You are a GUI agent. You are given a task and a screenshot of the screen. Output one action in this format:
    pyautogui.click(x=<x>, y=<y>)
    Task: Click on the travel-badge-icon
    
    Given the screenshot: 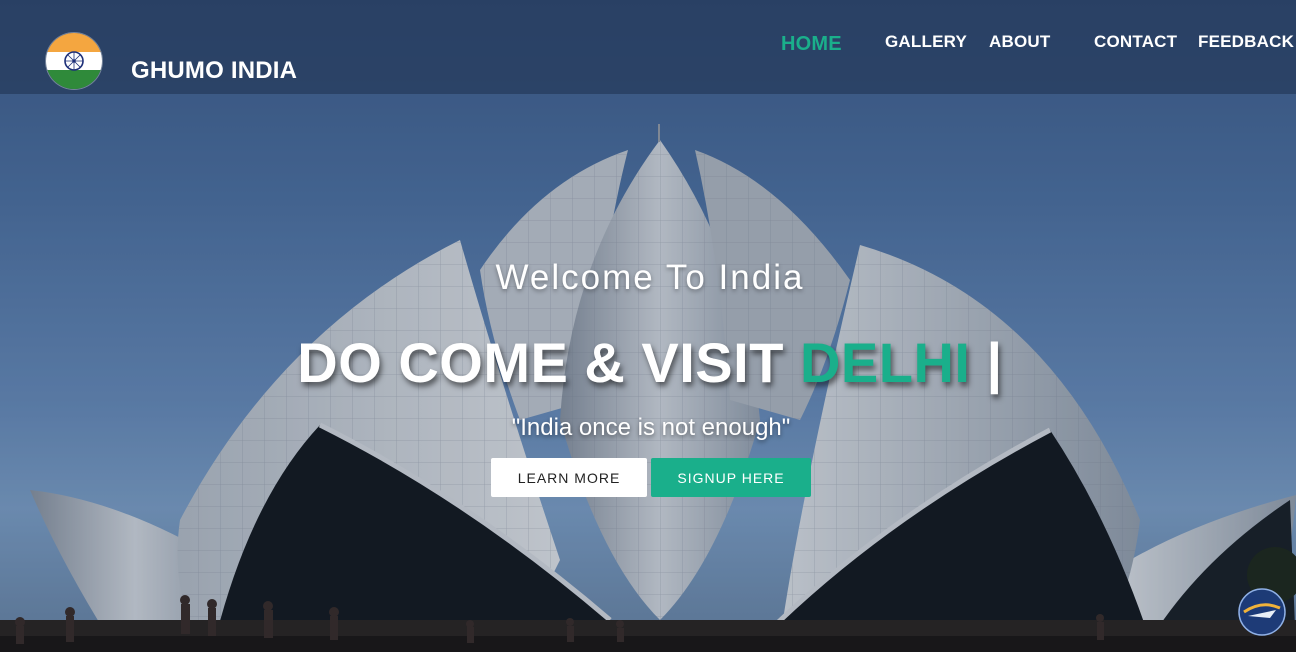 What is the action you would take?
    pyautogui.click(x=1262, y=612)
    